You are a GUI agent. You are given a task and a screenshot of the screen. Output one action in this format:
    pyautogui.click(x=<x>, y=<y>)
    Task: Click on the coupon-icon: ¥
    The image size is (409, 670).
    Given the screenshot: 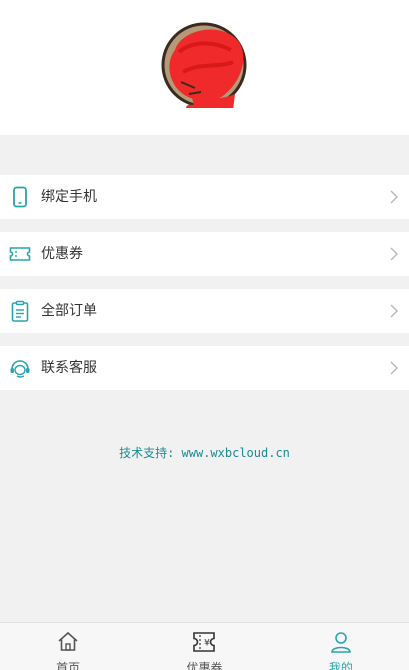 What is the action you would take?
    pyautogui.click(x=204, y=642)
    